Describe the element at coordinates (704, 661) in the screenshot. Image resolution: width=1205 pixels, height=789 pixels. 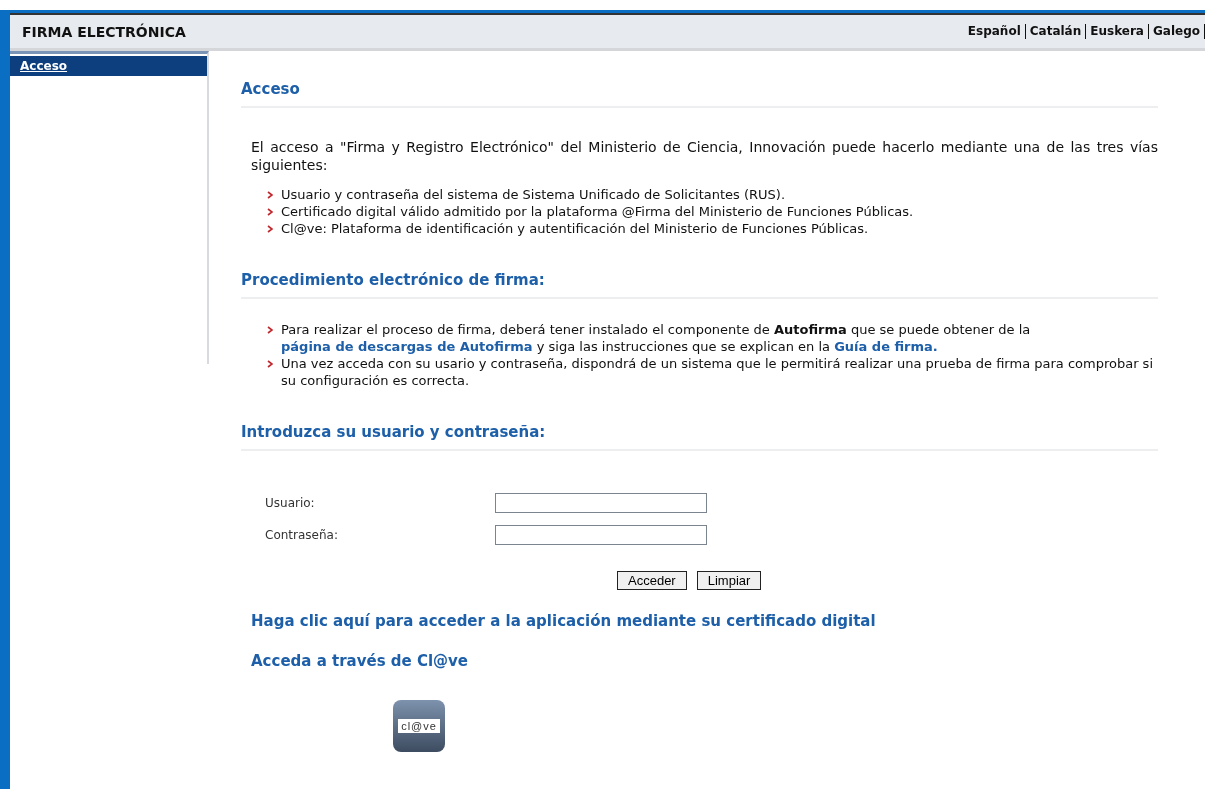
I see `access-link: Acceda a través de Cl@ve` at that location.